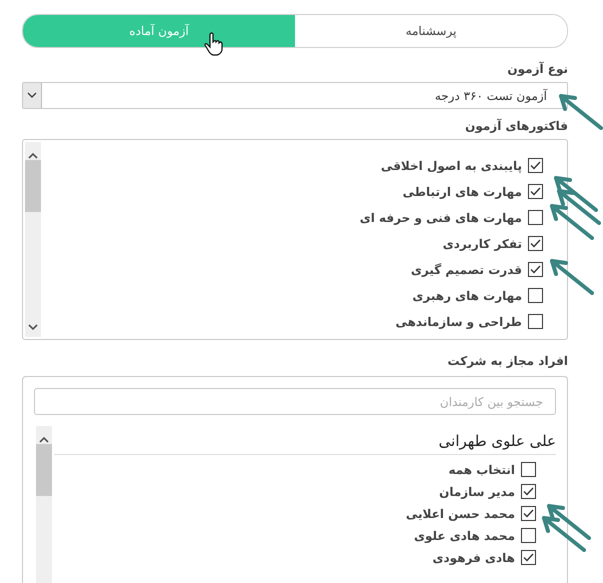 The height and width of the screenshot is (583, 603). What do you see at coordinates (516, 126) in the screenshot?
I see `field-label: فاکتورهای آزمون` at bounding box center [516, 126].